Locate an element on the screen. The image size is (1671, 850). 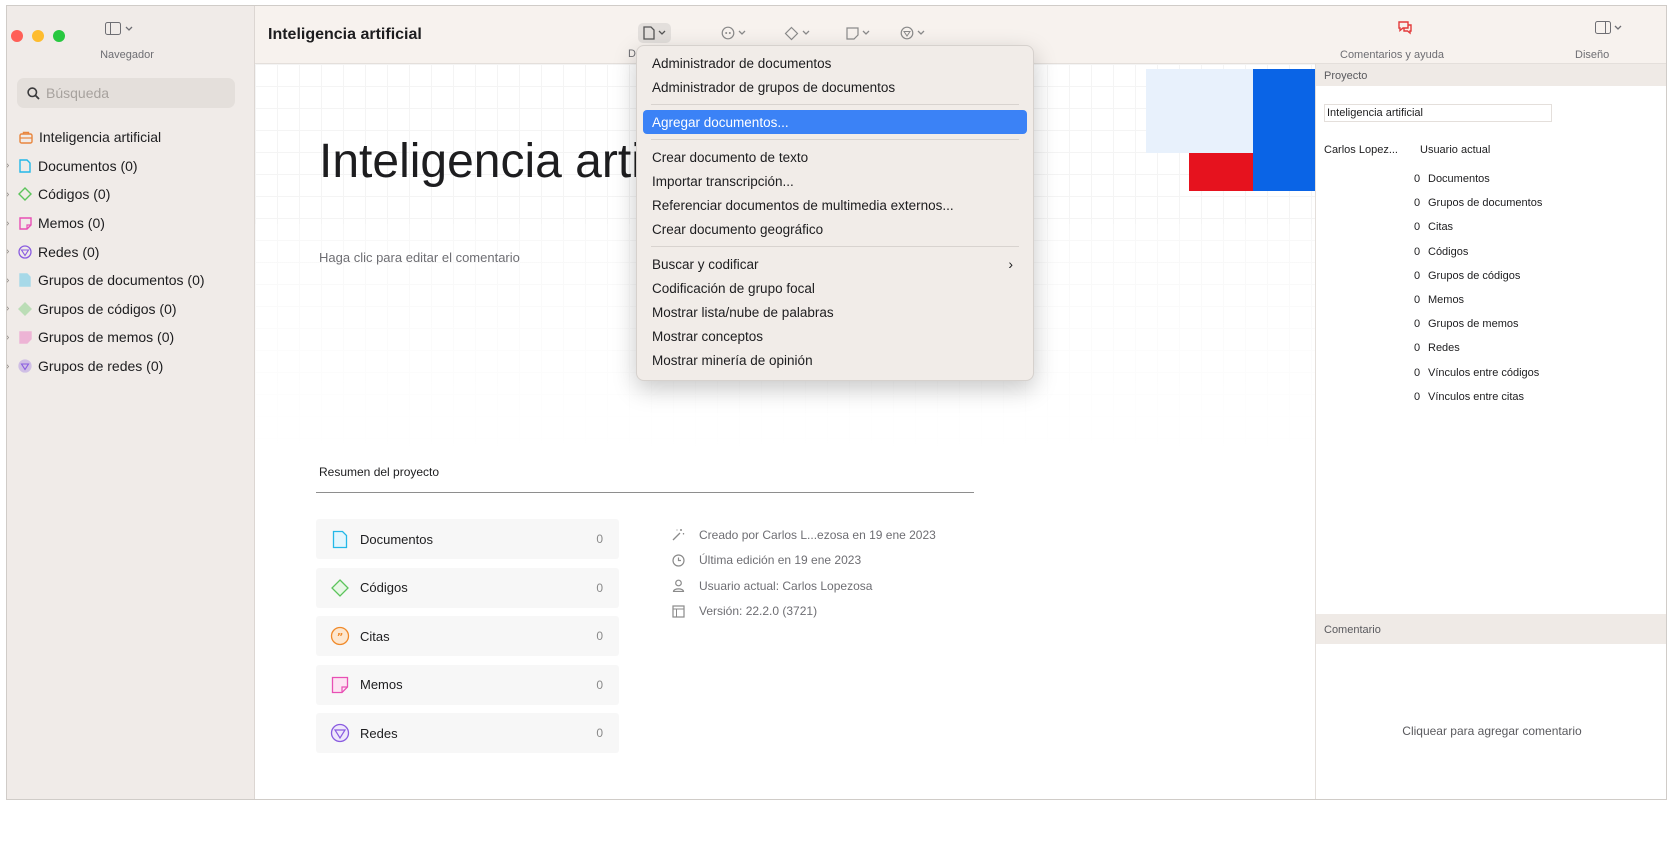
tree-item-label: Grupos de códigos (0) is located at coordinates (107, 308).